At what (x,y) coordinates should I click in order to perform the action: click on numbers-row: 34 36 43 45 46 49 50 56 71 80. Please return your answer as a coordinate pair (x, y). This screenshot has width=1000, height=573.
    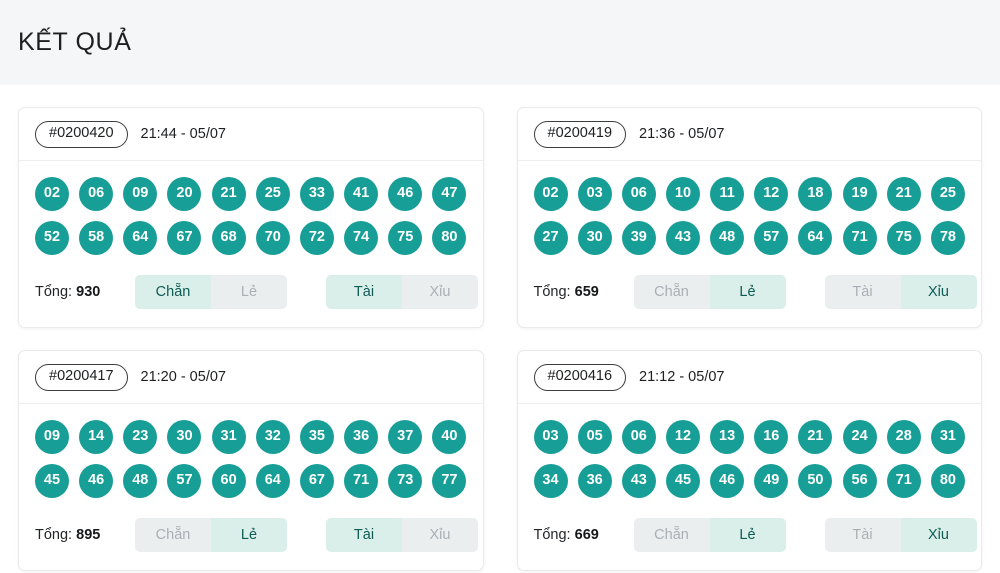
    Looking at the image, I should click on (749, 480).